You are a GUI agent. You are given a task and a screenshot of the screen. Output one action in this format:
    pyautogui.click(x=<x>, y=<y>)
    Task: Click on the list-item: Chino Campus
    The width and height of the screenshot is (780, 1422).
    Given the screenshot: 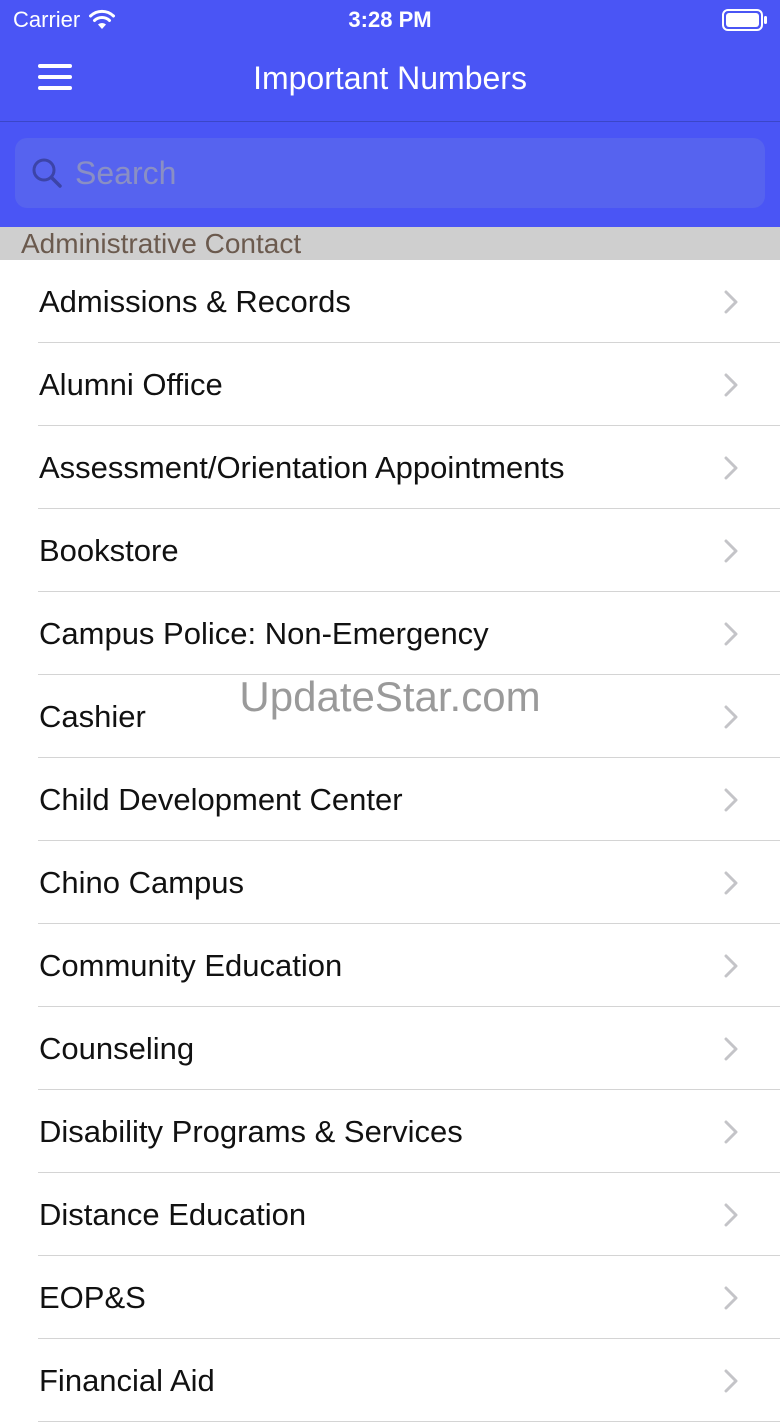 What is the action you would take?
    pyautogui.click(x=390, y=882)
    